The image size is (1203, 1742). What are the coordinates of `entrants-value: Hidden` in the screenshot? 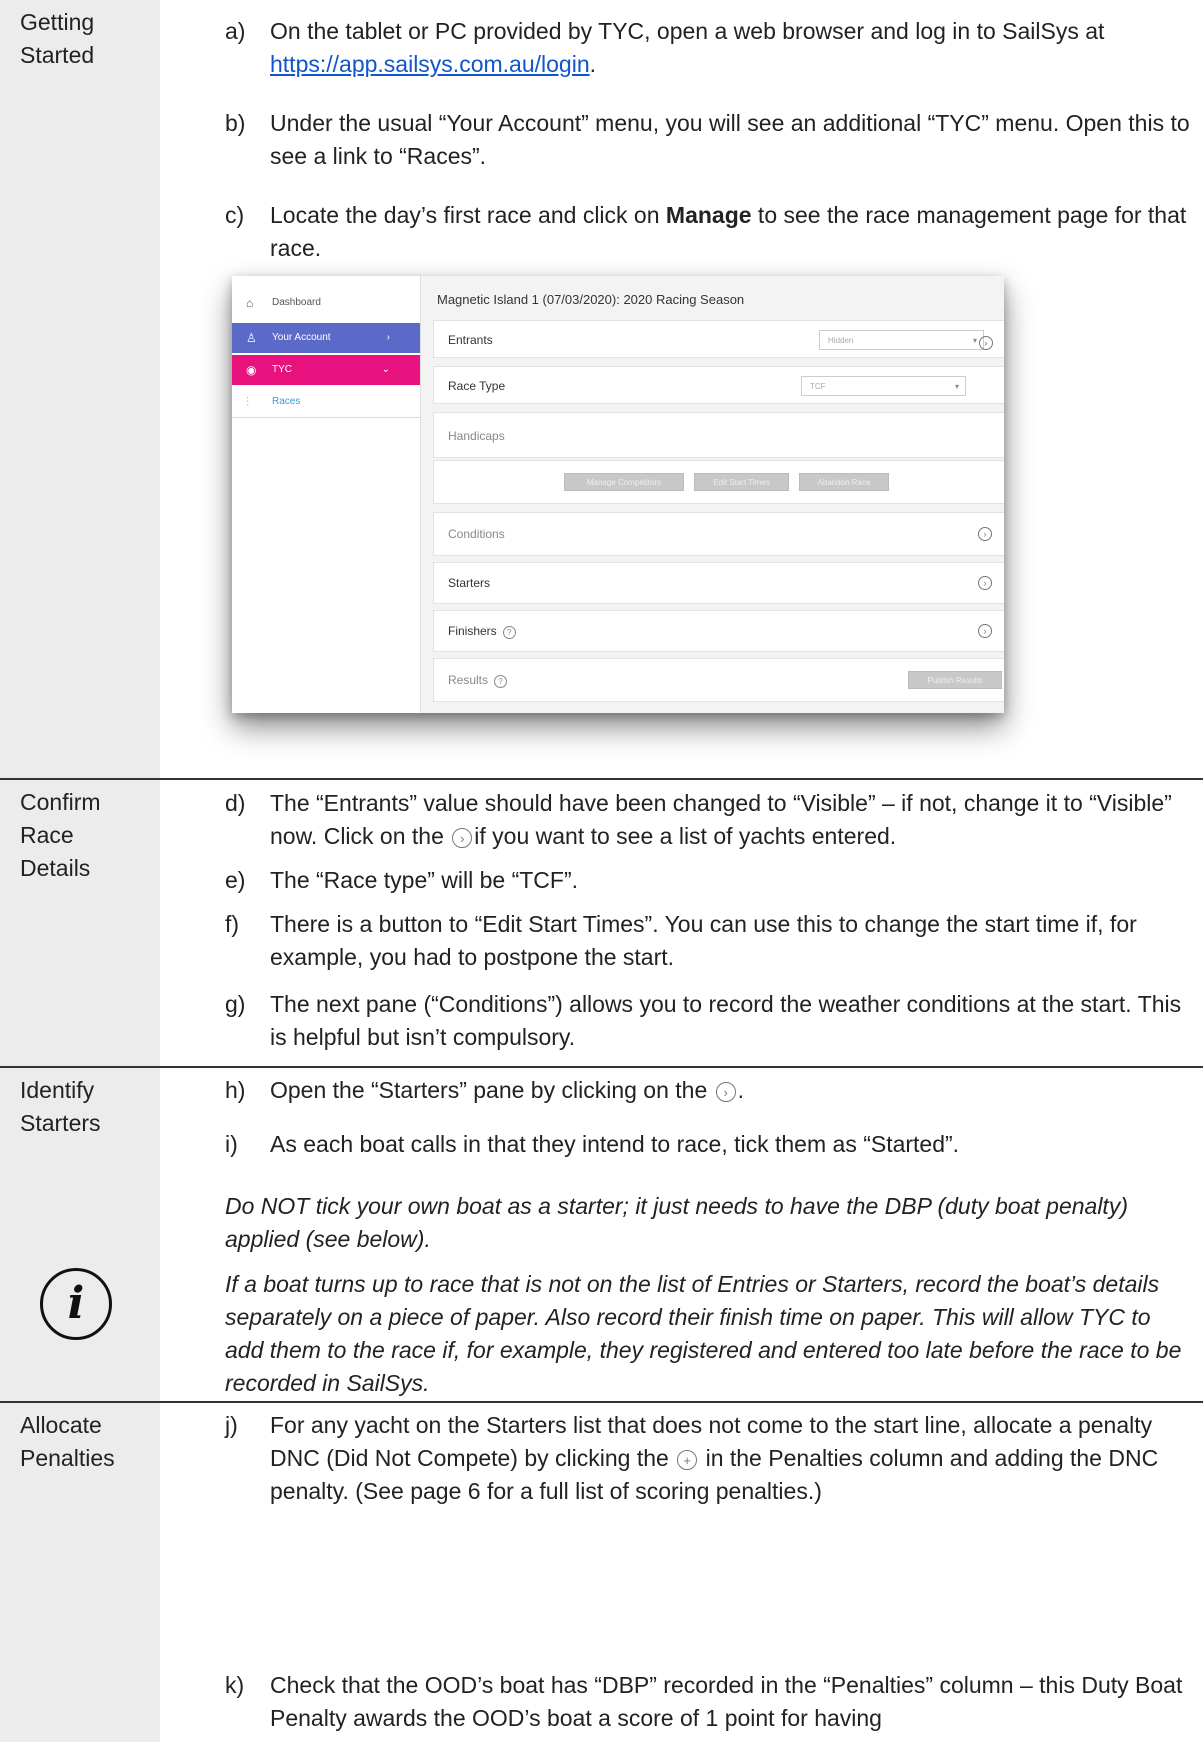 It's located at (841, 340).